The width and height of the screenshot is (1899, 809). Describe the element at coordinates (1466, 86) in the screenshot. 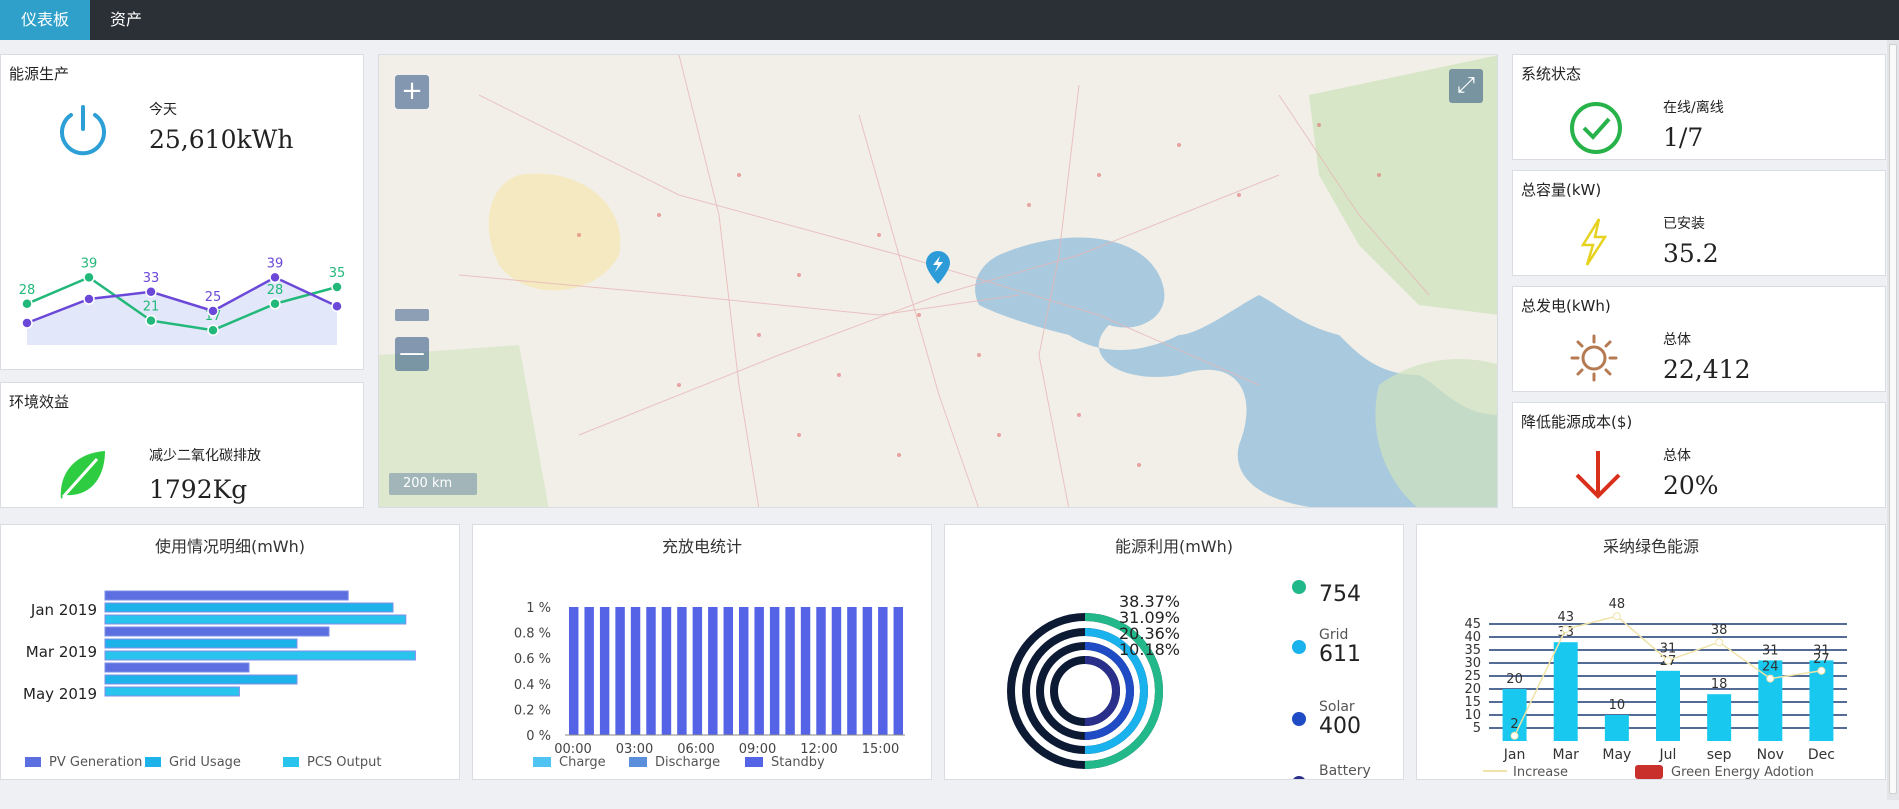

I see `fullscreen-icon: ⤢` at that location.